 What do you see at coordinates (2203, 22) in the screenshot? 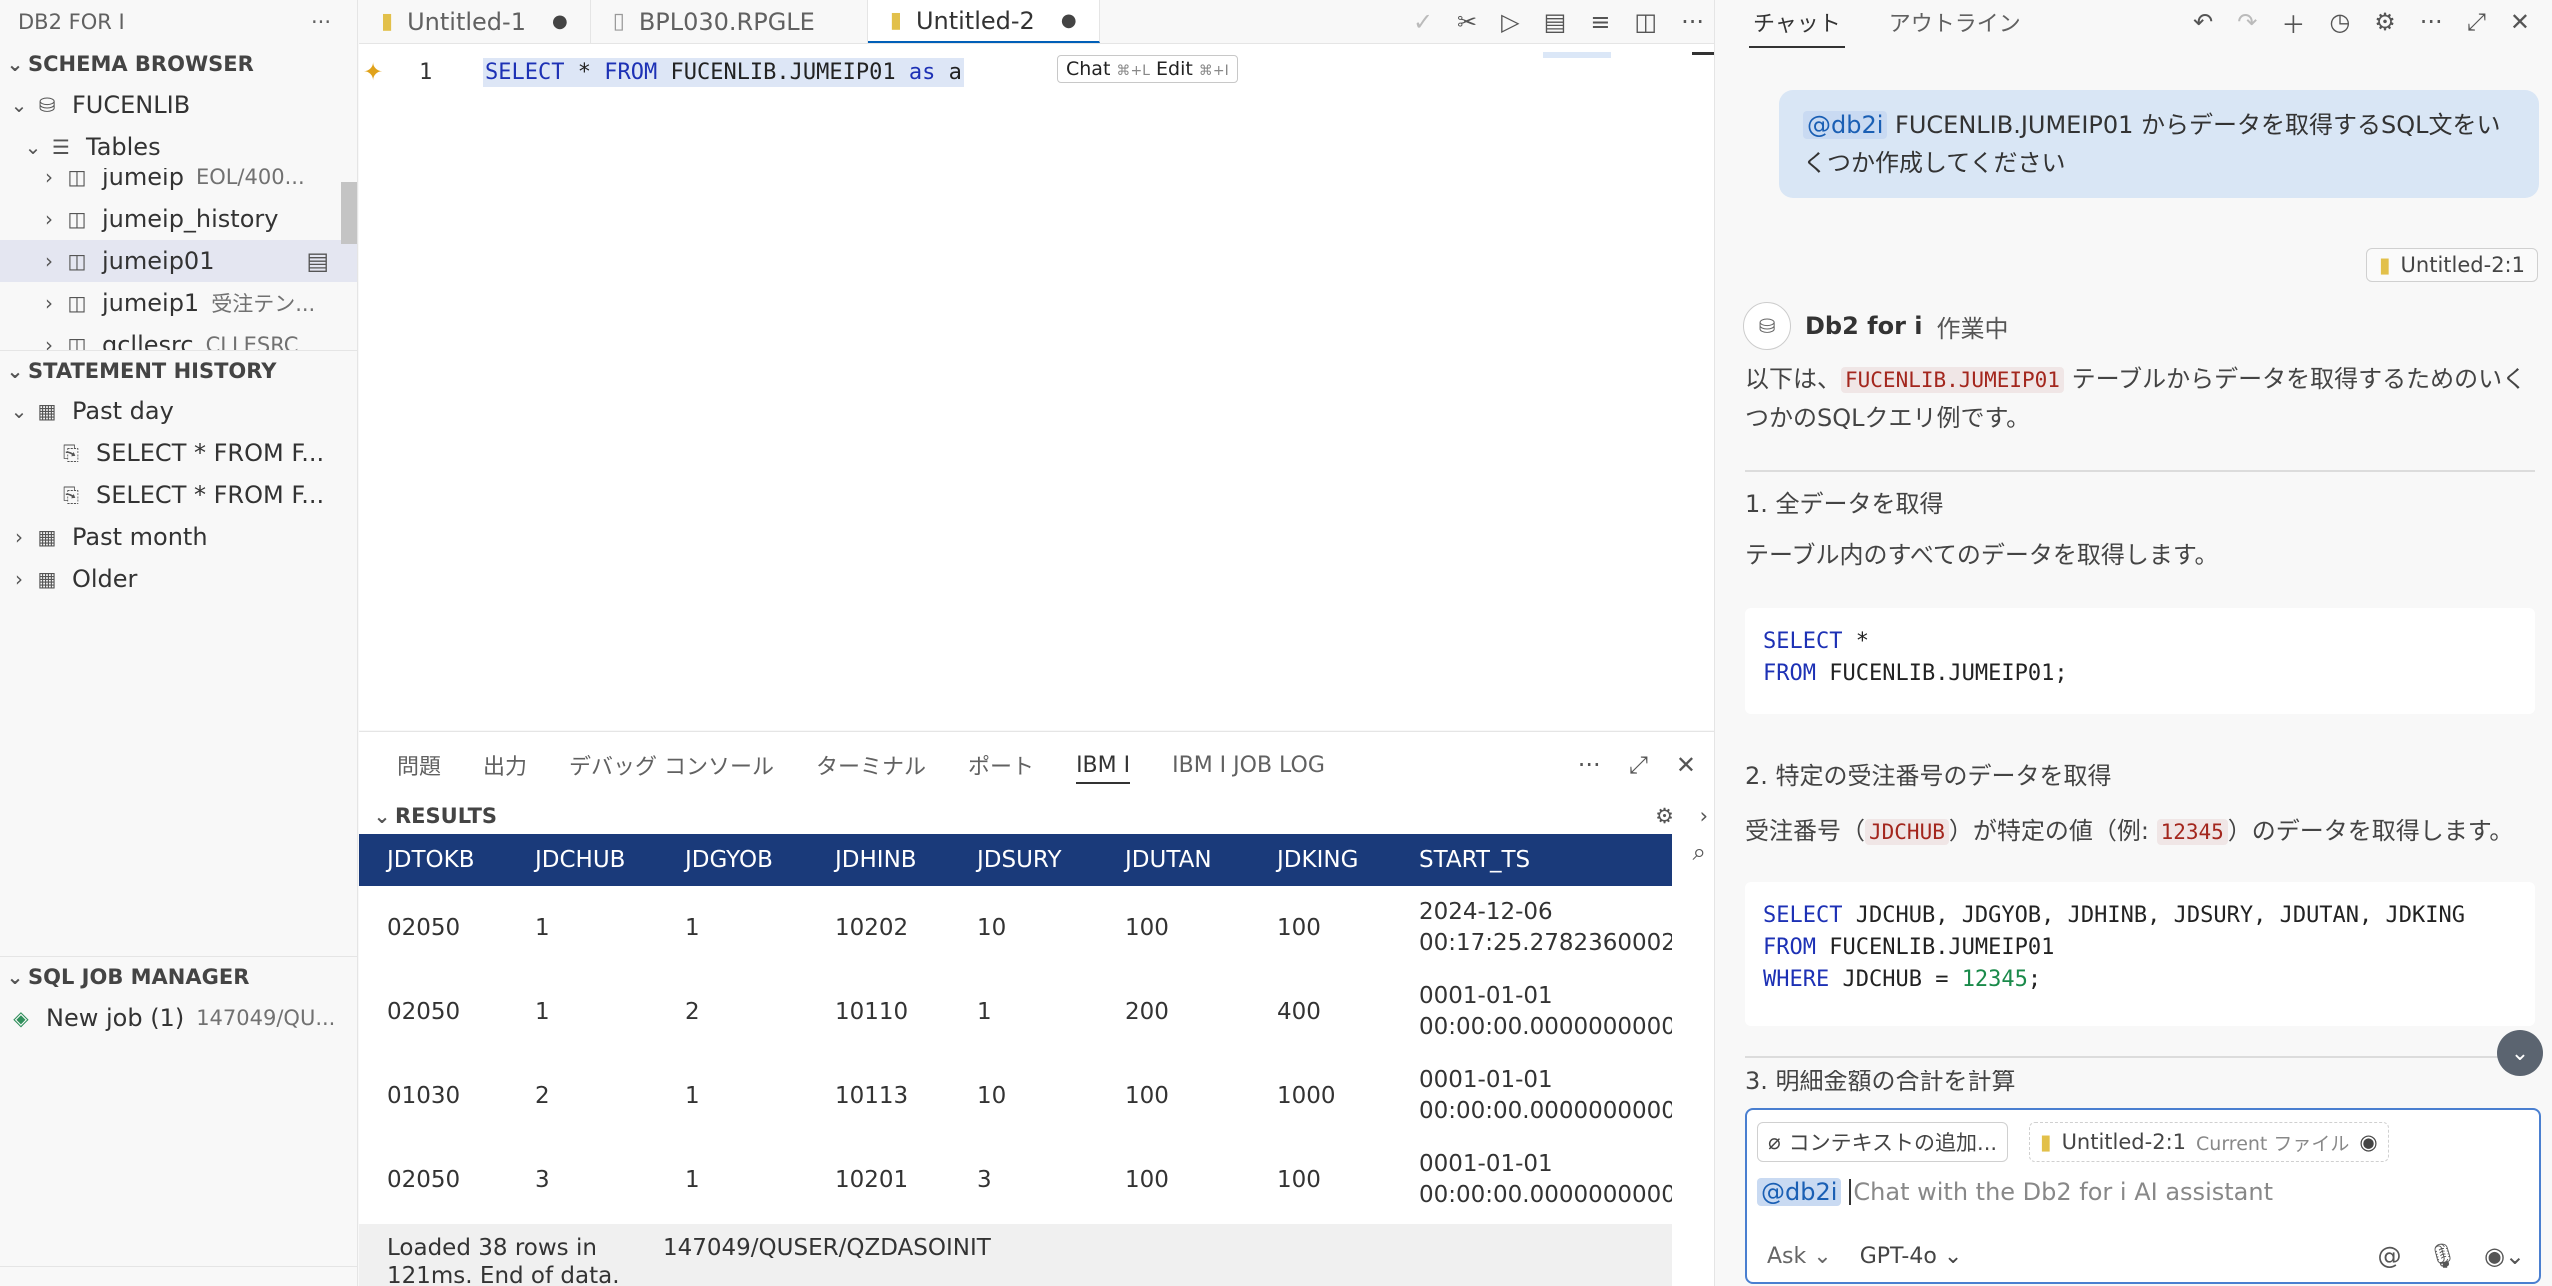
I see `undo-icon: ↶` at bounding box center [2203, 22].